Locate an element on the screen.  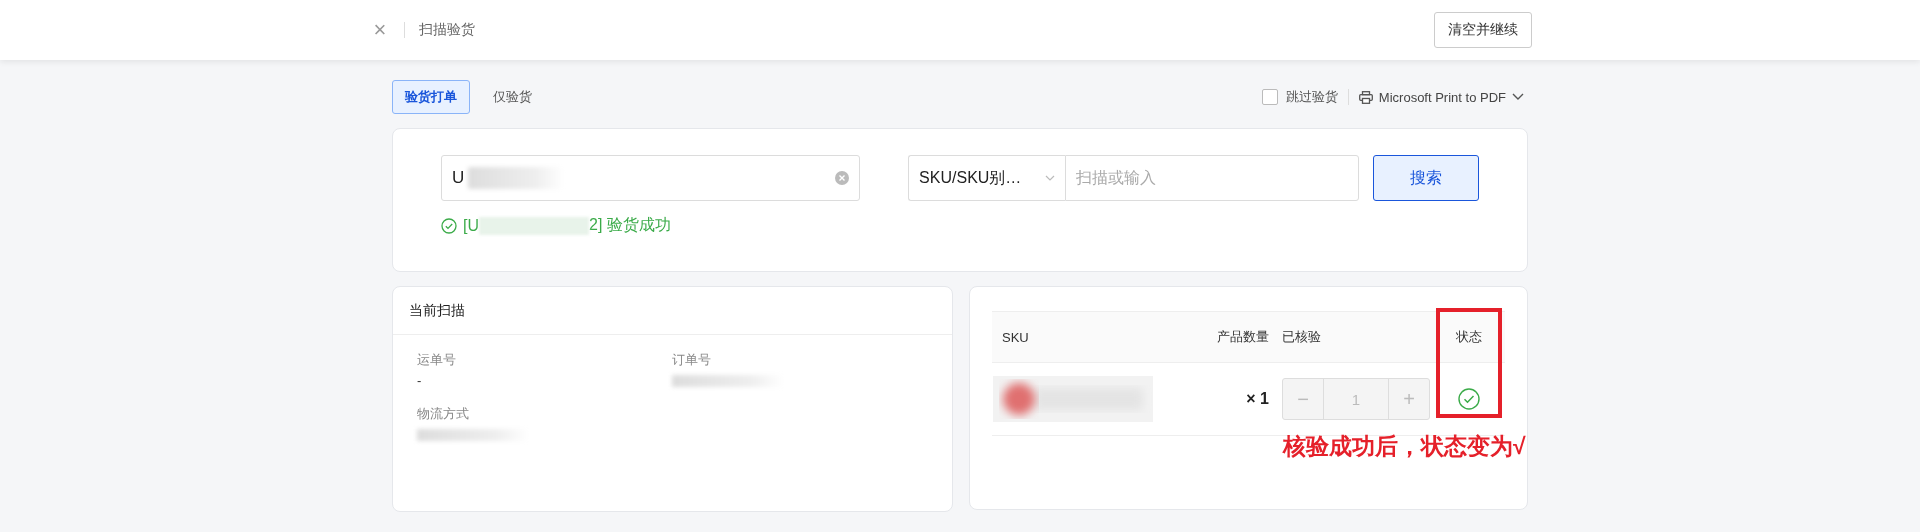
quantity-cell: × 1 is located at coordinates (1219, 399).